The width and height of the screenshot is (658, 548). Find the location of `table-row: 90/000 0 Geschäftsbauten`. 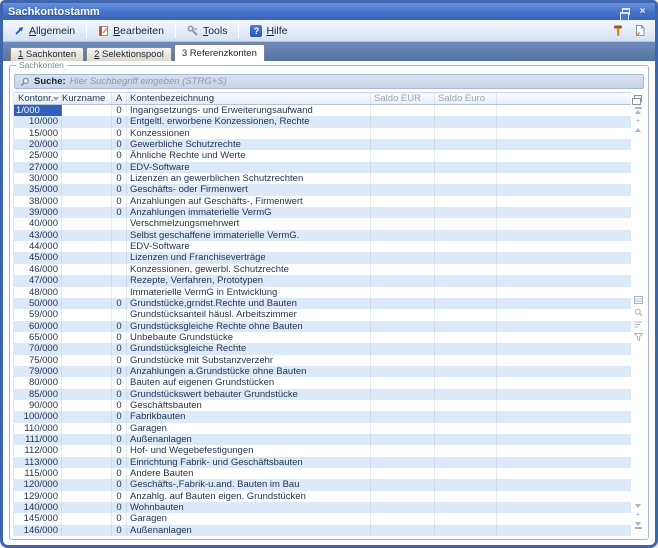

table-row: 90/000 0 Geschäftsbauten is located at coordinates (322, 405).